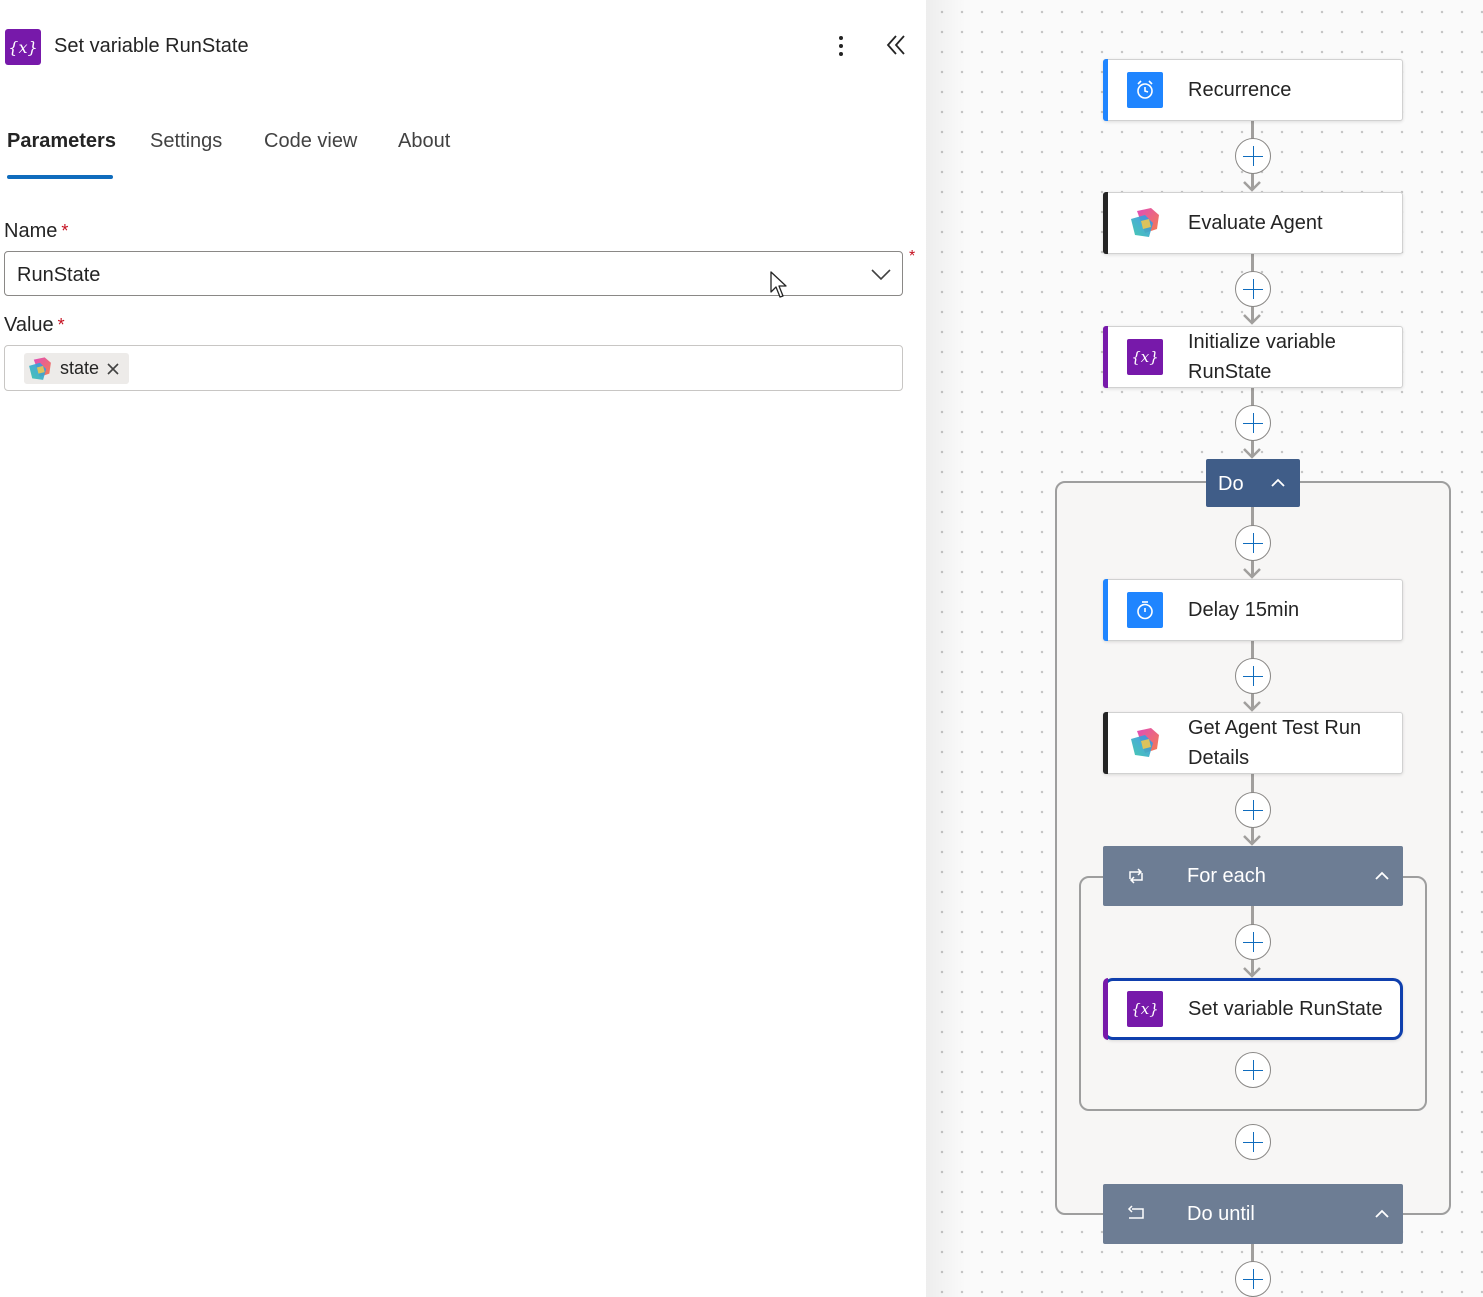 The image size is (1483, 1297). I want to click on do-until-scope-header: Do until, so click(1253, 1214).